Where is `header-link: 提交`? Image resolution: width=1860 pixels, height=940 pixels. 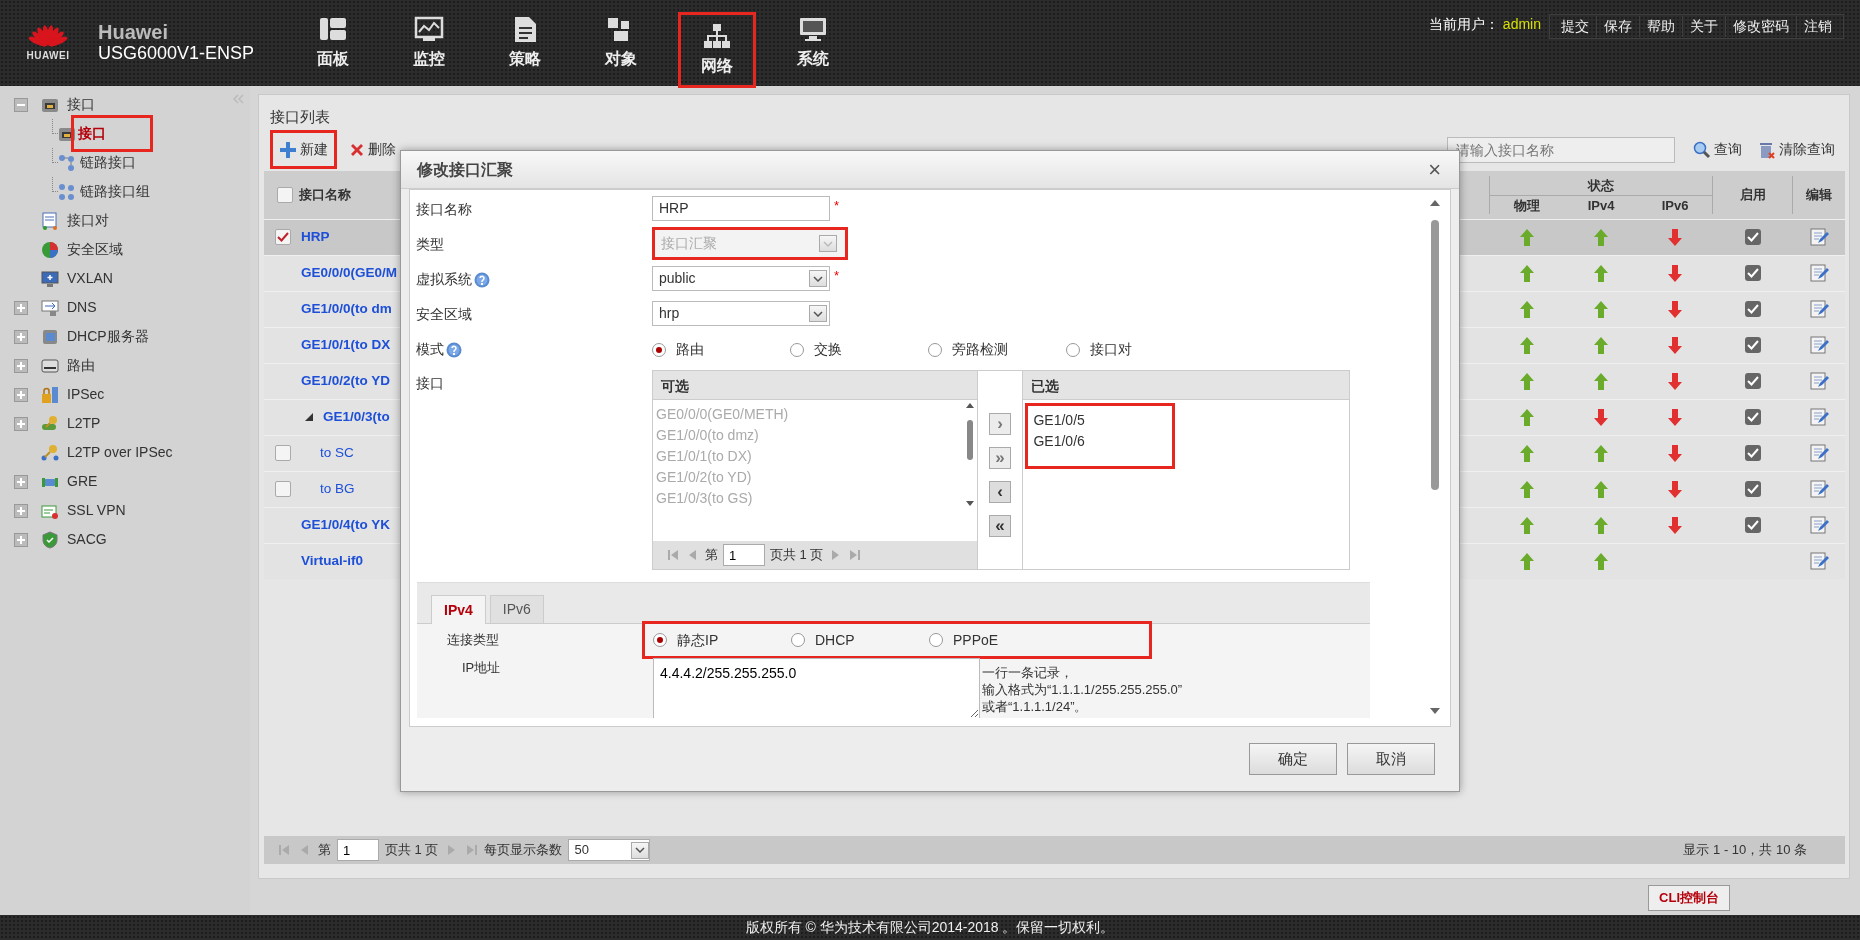 header-link: 提交 is located at coordinates (1575, 26).